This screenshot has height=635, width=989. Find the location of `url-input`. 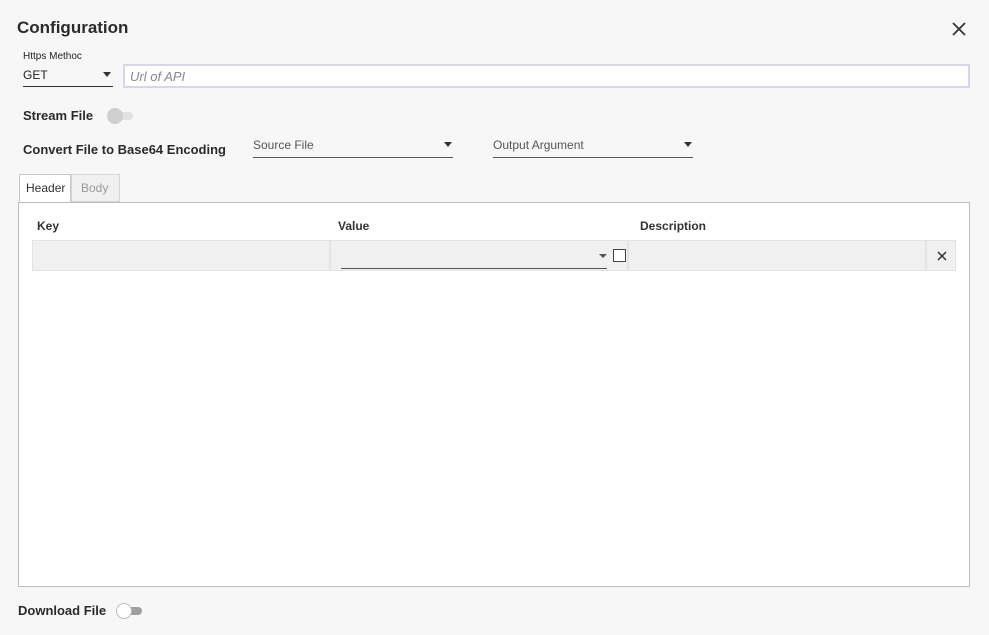

url-input is located at coordinates (546, 76).